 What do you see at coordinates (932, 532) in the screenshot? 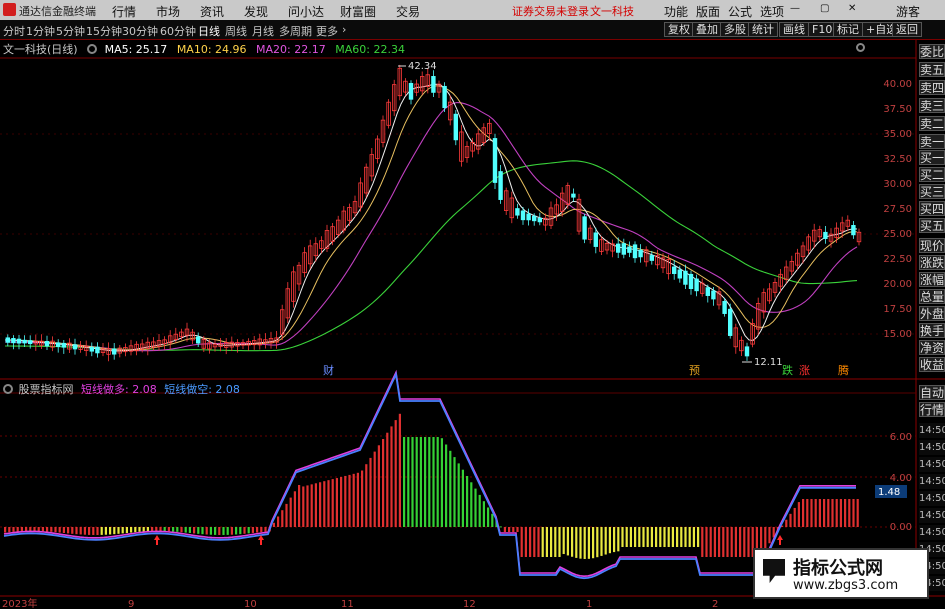
I see `side-label-27: 14:50` at bounding box center [932, 532].